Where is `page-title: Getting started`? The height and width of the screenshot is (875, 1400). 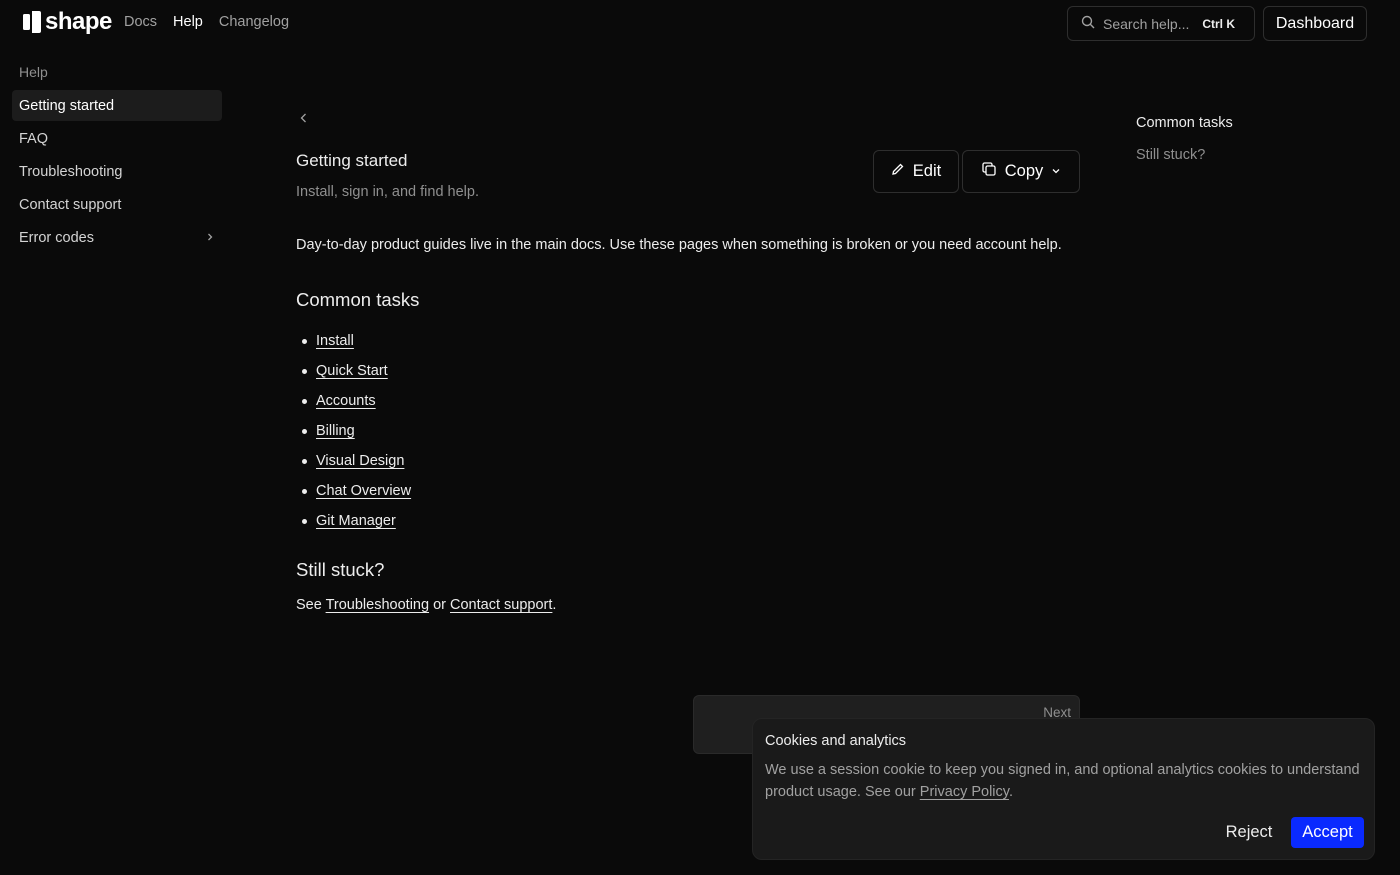
page-title: Getting started is located at coordinates (352, 160).